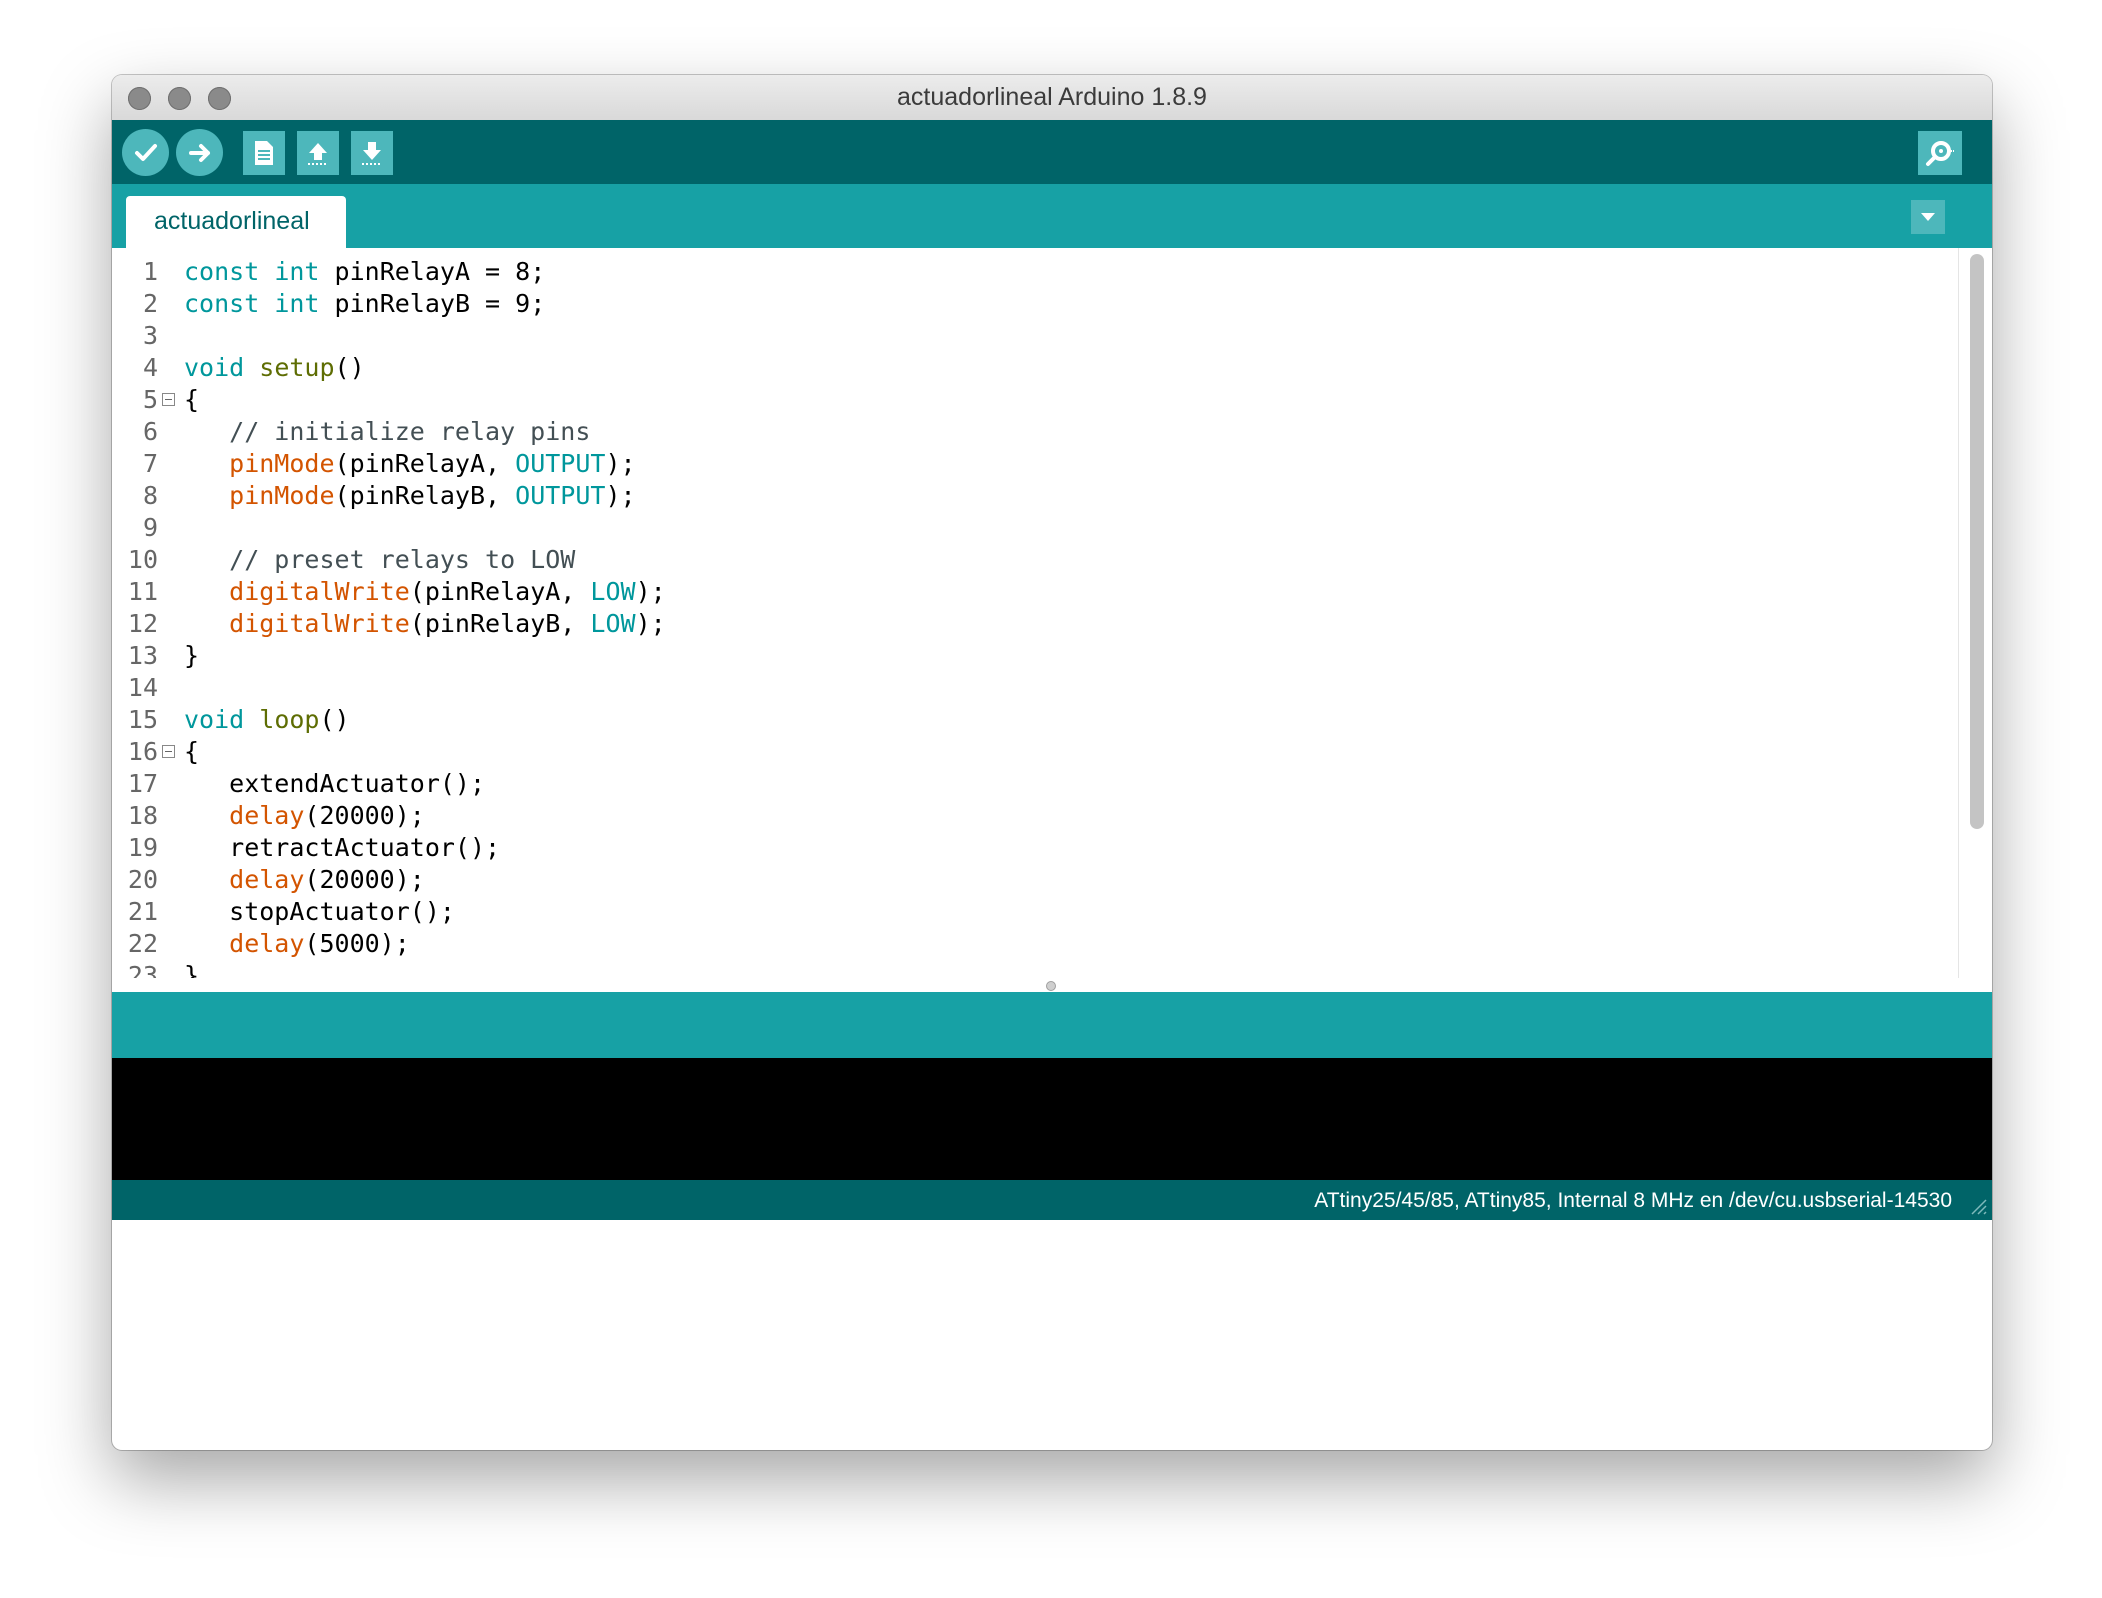 This screenshot has height=1598, width=2102. What do you see at coordinates (142, 687) in the screenshot?
I see `line-number: 14` at bounding box center [142, 687].